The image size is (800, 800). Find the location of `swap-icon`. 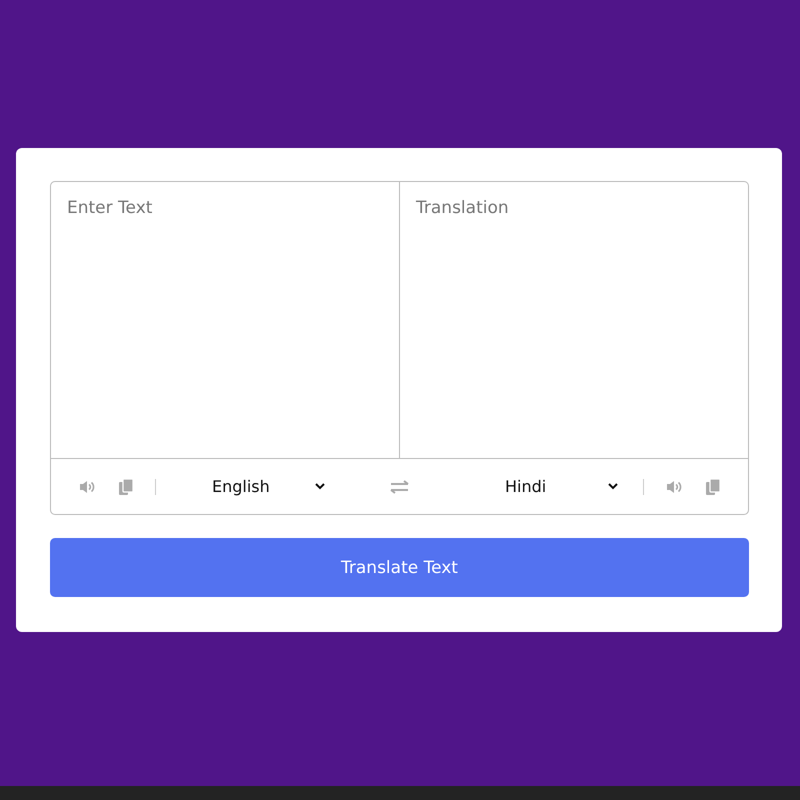

swap-icon is located at coordinates (400, 487).